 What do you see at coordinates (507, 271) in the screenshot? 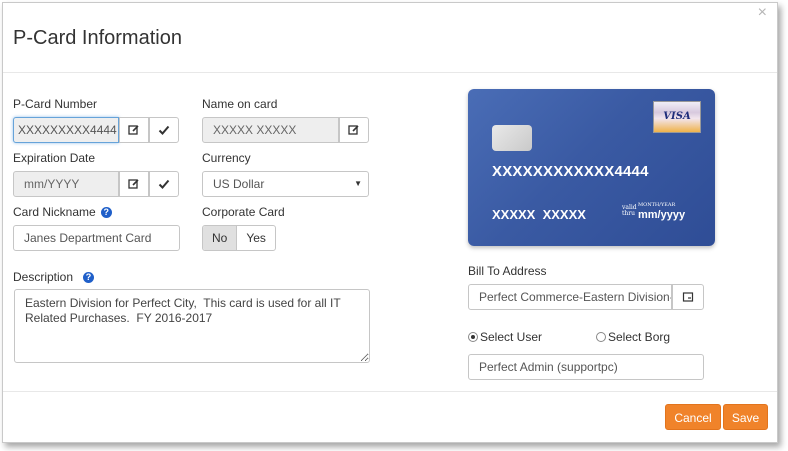
I see `bill-to-address-label: Bill To Address` at bounding box center [507, 271].